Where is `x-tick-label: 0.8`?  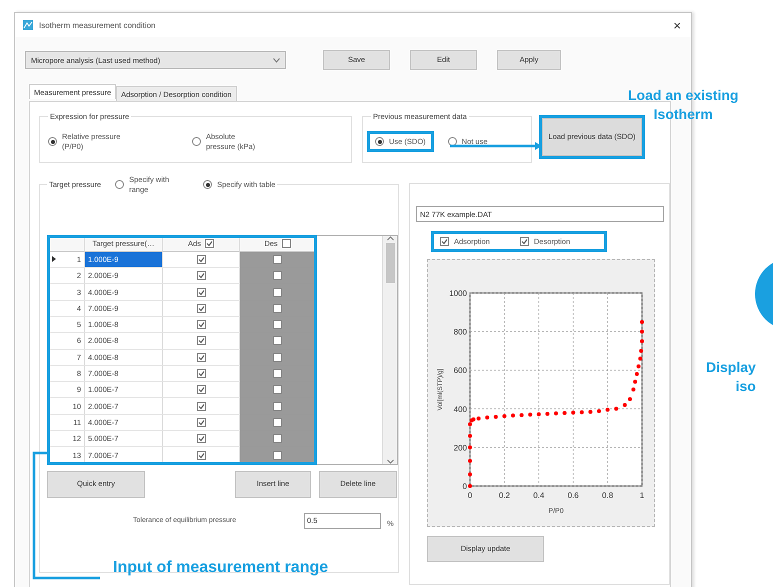 x-tick-label: 0.8 is located at coordinates (608, 495).